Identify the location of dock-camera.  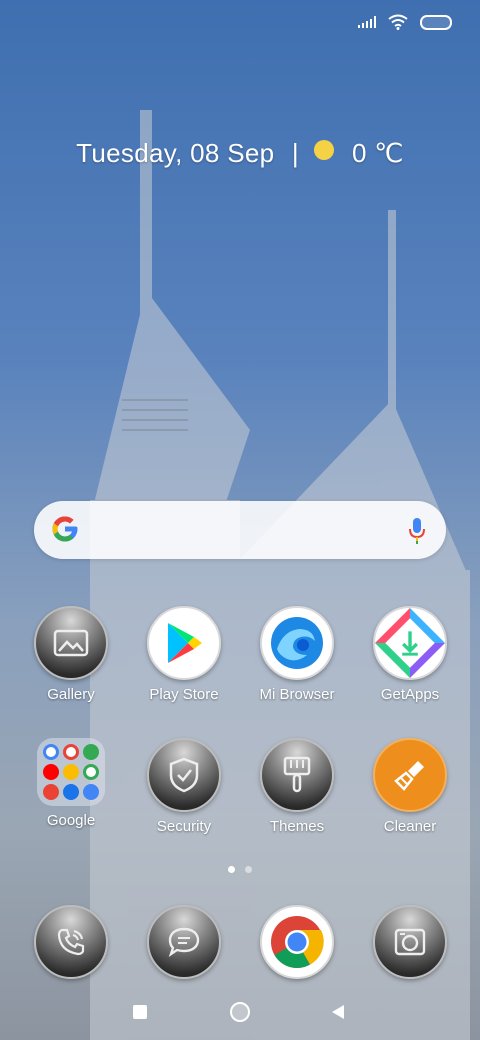
(410, 942).